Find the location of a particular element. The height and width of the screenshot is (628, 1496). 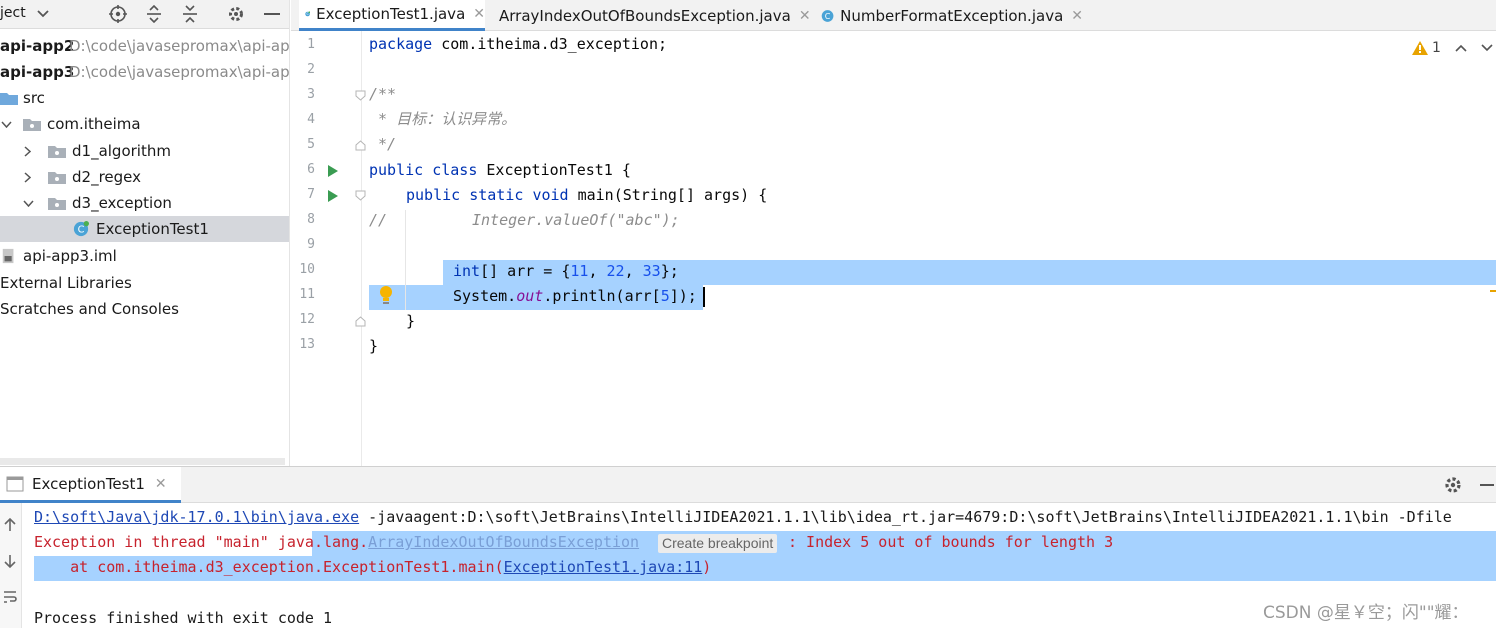

line-number: 8 is located at coordinates (311, 219).